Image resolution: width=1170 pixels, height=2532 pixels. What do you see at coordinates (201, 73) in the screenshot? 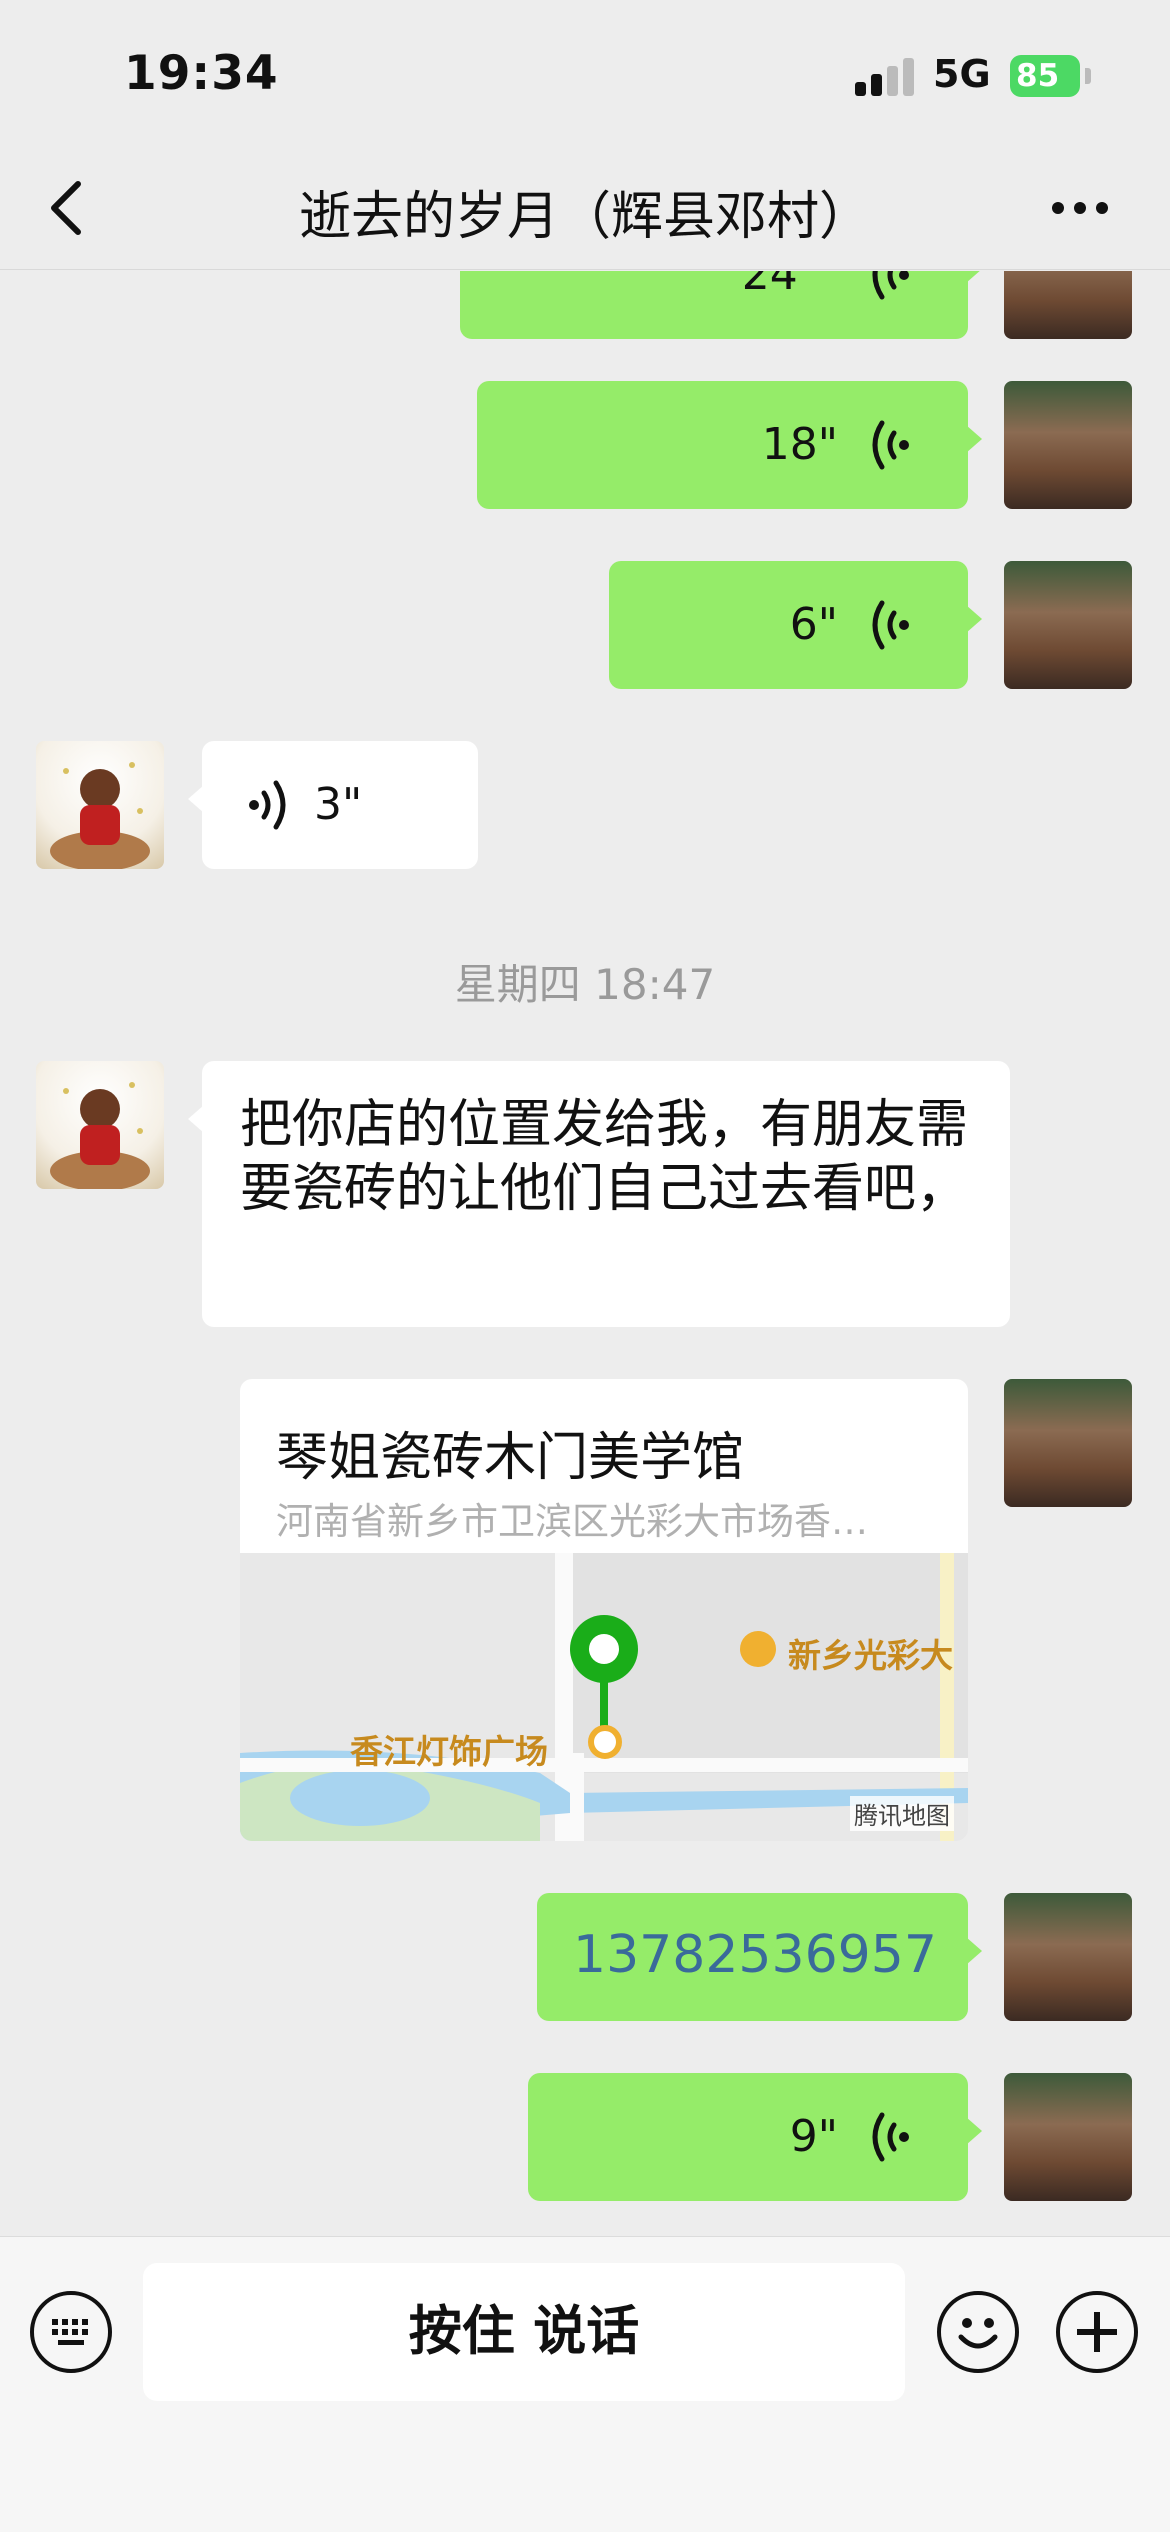
I see `status-time: 19:34` at bounding box center [201, 73].